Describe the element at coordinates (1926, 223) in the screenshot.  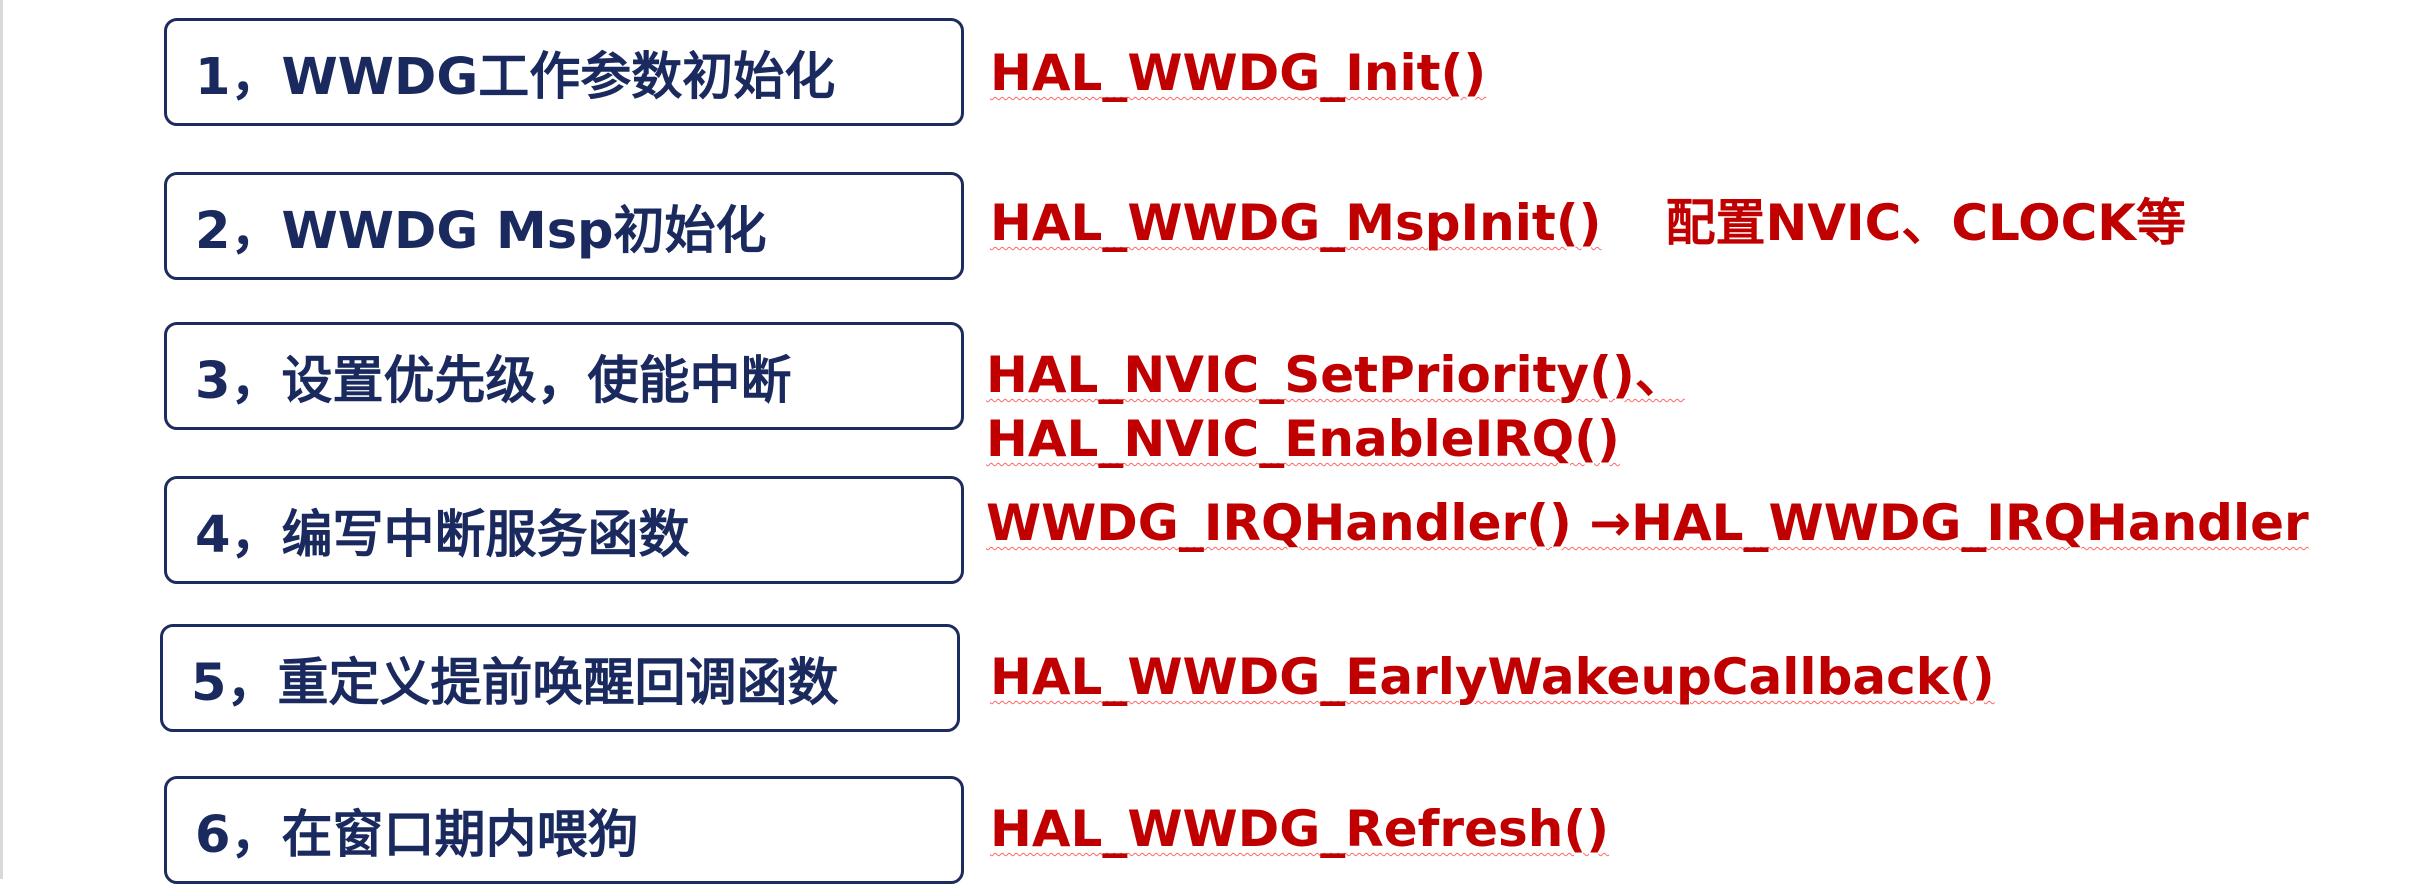
I see `msp-config-note: 配置NVIC、CLOCK等` at that location.